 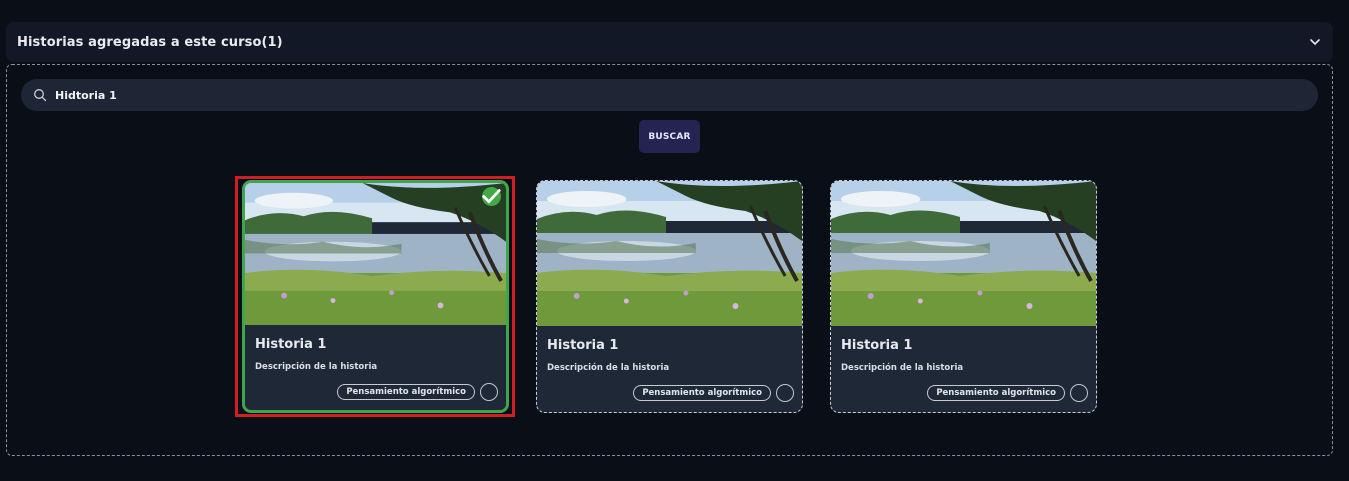 I want to click on search-button: BUSCAR, so click(x=669, y=136).